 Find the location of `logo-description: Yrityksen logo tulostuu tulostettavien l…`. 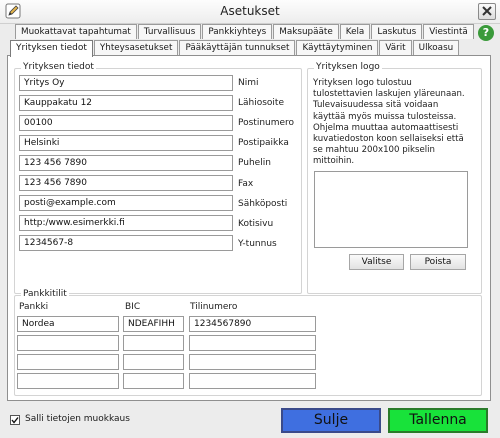

logo-description: Yrityksen logo tulostuu tulostettavien l… is located at coordinates (389, 122).